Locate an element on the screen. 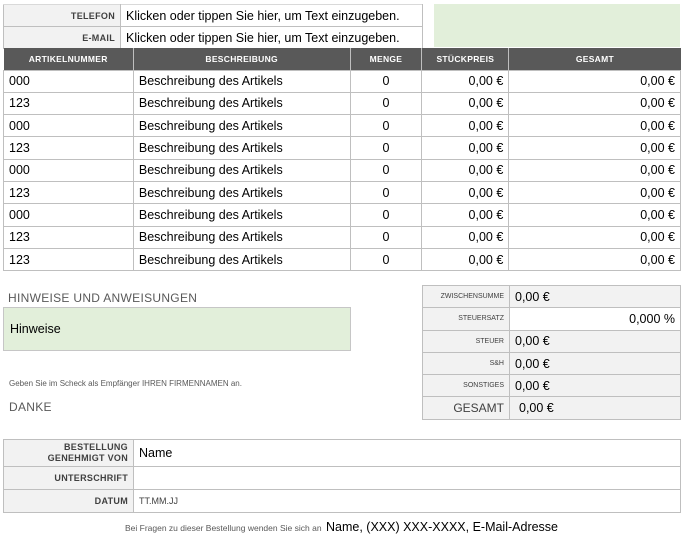  shipping-value: 0,00 € is located at coordinates (595, 363).